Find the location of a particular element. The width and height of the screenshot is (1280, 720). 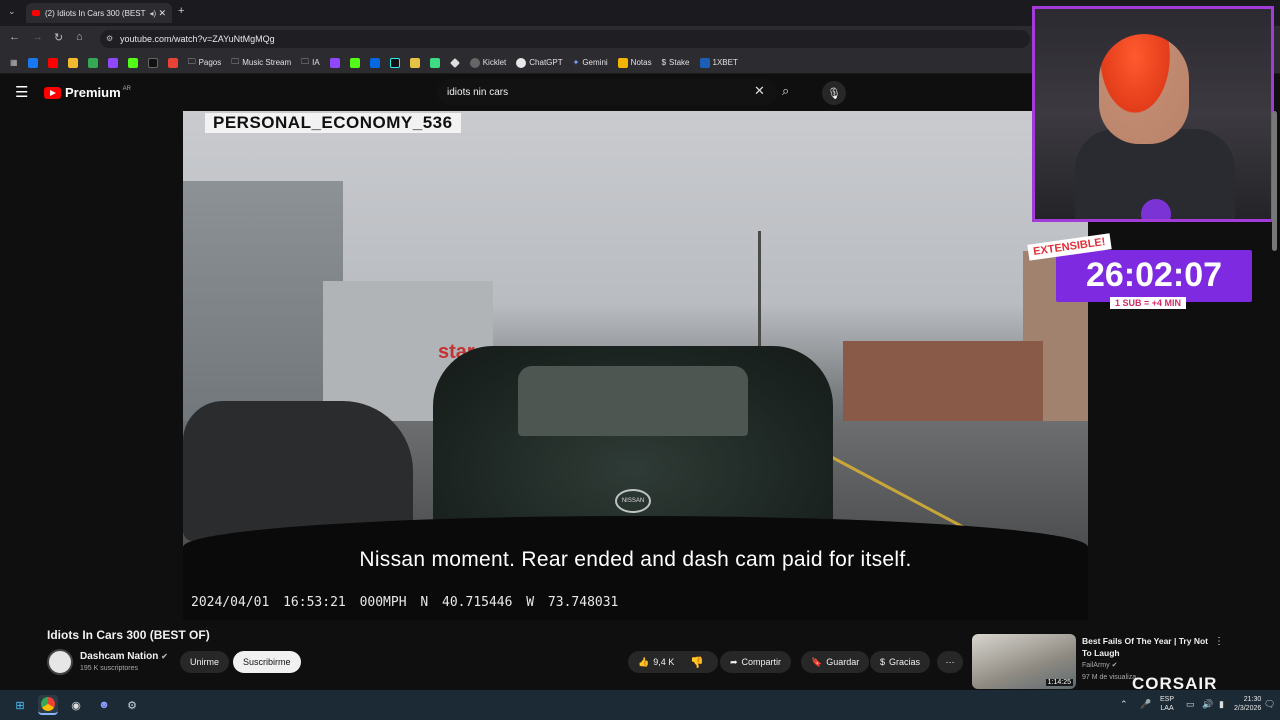

video-scene-car-left is located at coordinates (298, 471).